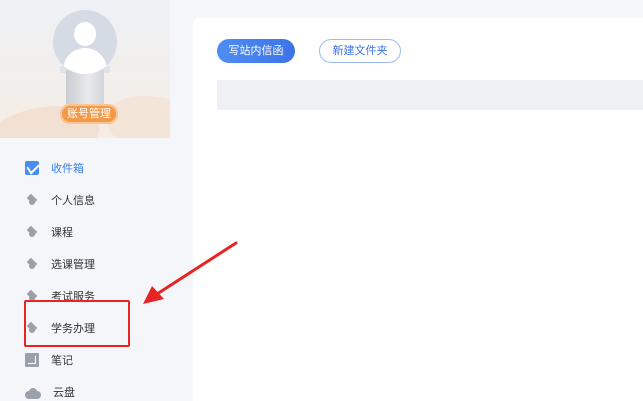 This screenshot has height=401, width=643. What do you see at coordinates (77, 323) in the screenshot?
I see `annotation-highlight-box` at bounding box center [77, 323].